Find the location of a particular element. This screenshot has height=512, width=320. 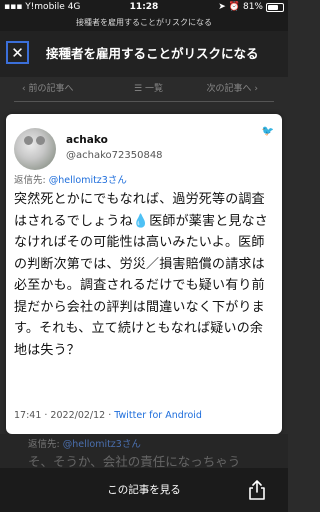

status-bar: ▪▪▪ Y!mobile 4G 11:28 ➤ ⏰ 81% is located at coordinates (144, 7).